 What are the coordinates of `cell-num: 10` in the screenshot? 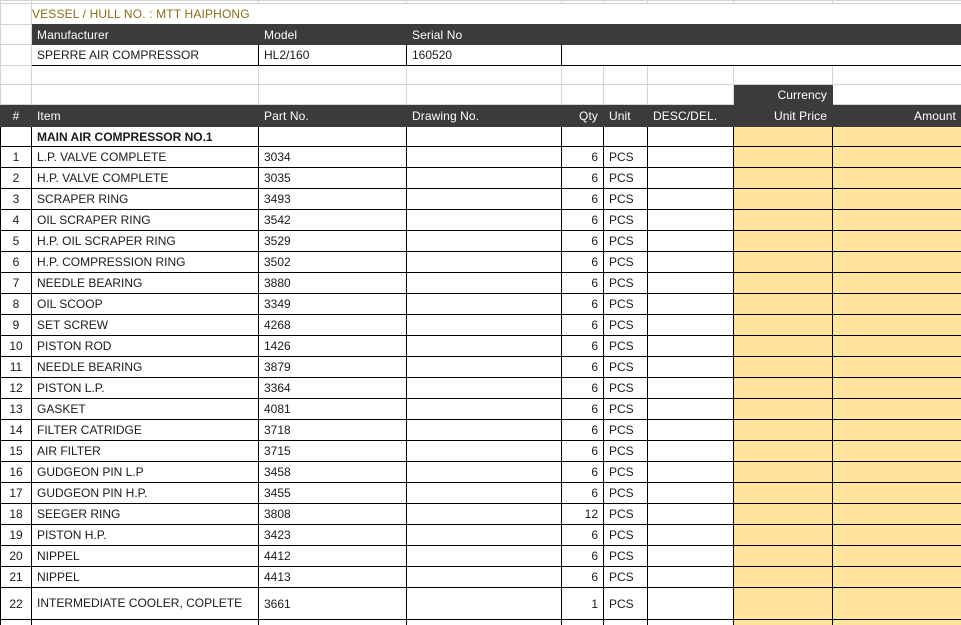 It's located at (16, 346).